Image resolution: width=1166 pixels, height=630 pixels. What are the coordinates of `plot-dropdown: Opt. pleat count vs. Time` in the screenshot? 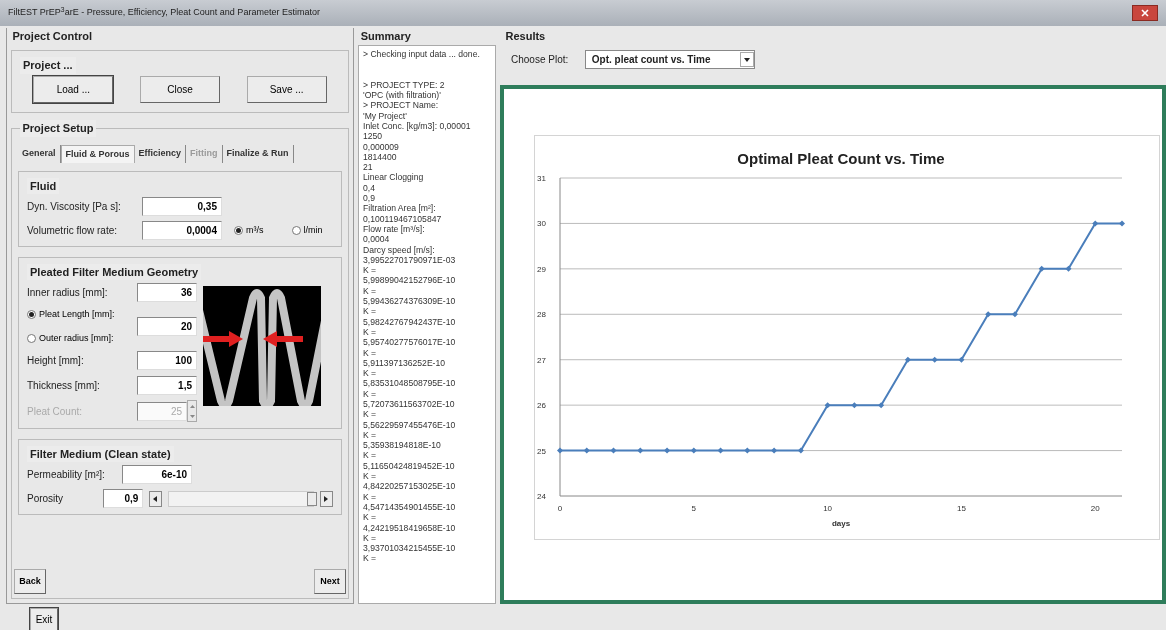 It's located at (669, 59).